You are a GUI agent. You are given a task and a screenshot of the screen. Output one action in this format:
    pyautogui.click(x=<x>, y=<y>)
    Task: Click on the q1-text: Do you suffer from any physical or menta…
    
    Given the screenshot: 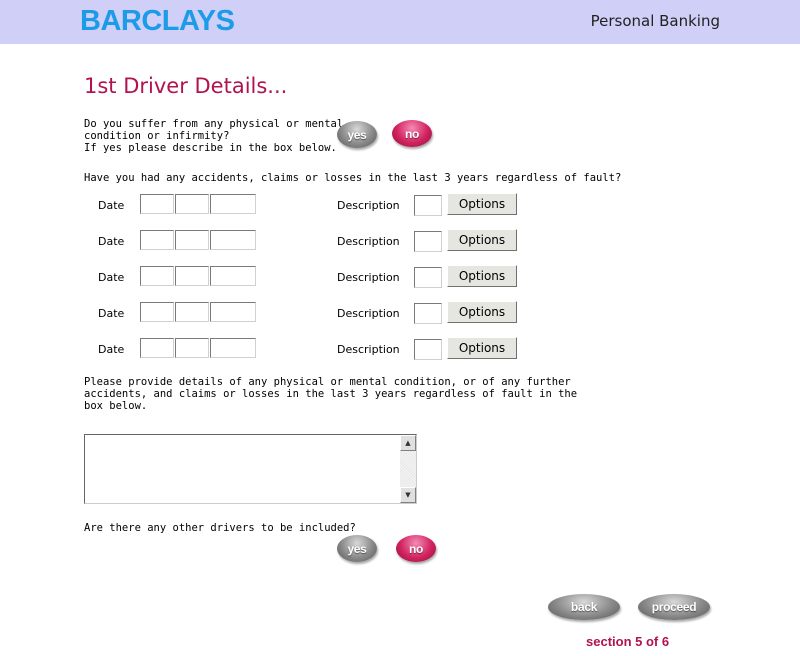 What is the action you would take?
    pyautogui.click(x=213, y=136)
    